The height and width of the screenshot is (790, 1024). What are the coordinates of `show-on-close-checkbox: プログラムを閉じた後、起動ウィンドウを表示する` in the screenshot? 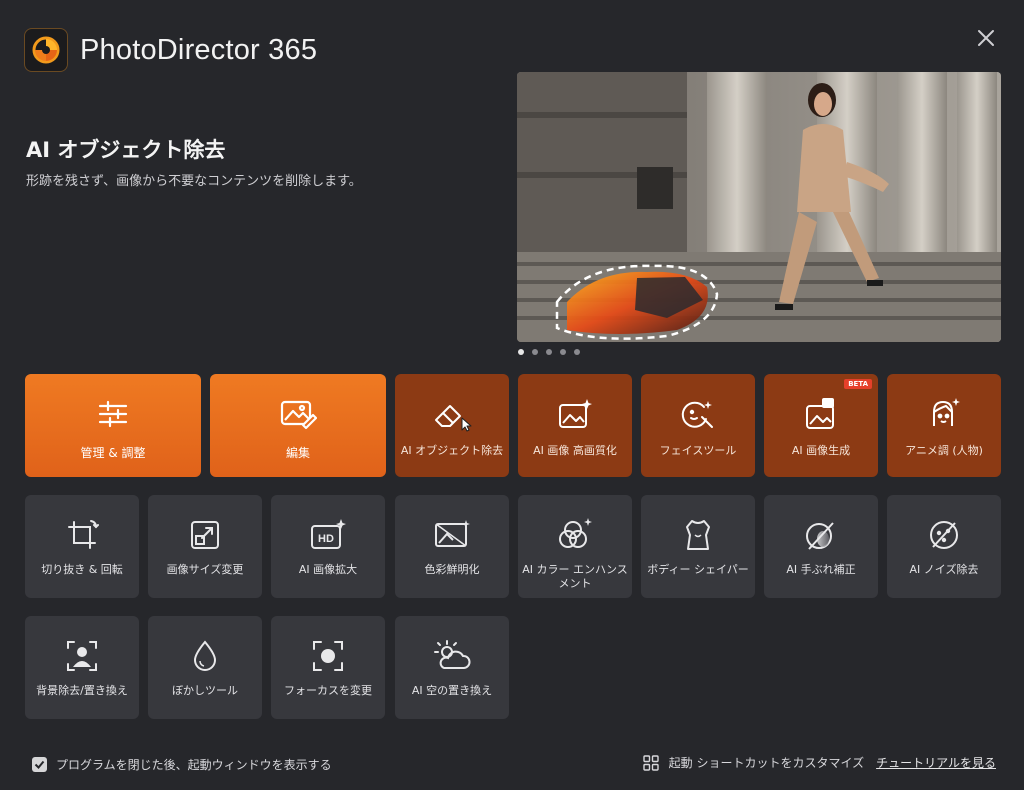 It's located at (182, 764).